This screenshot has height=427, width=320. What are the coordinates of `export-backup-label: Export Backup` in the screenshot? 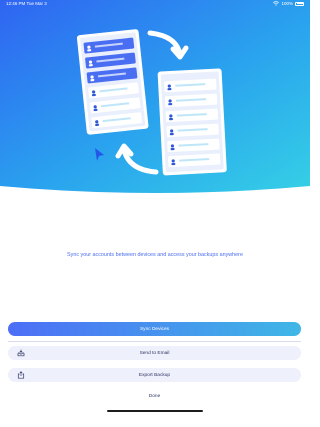 It's located at (154, 375).